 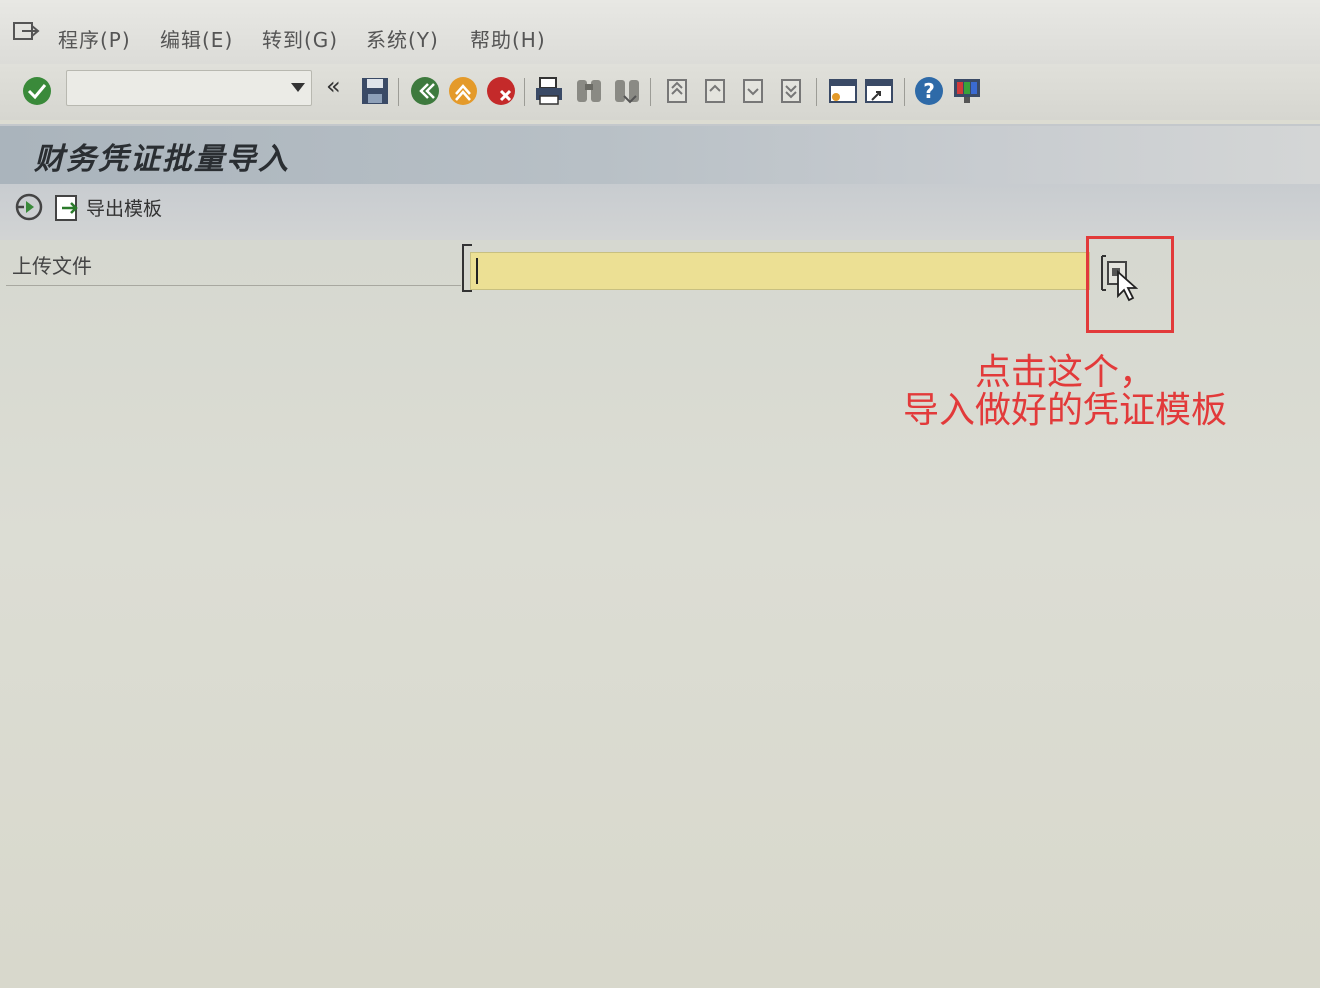 I want to click on annotation-text: 点击这个， 导入做好的凭证模板, so click(x=1065, y=392).